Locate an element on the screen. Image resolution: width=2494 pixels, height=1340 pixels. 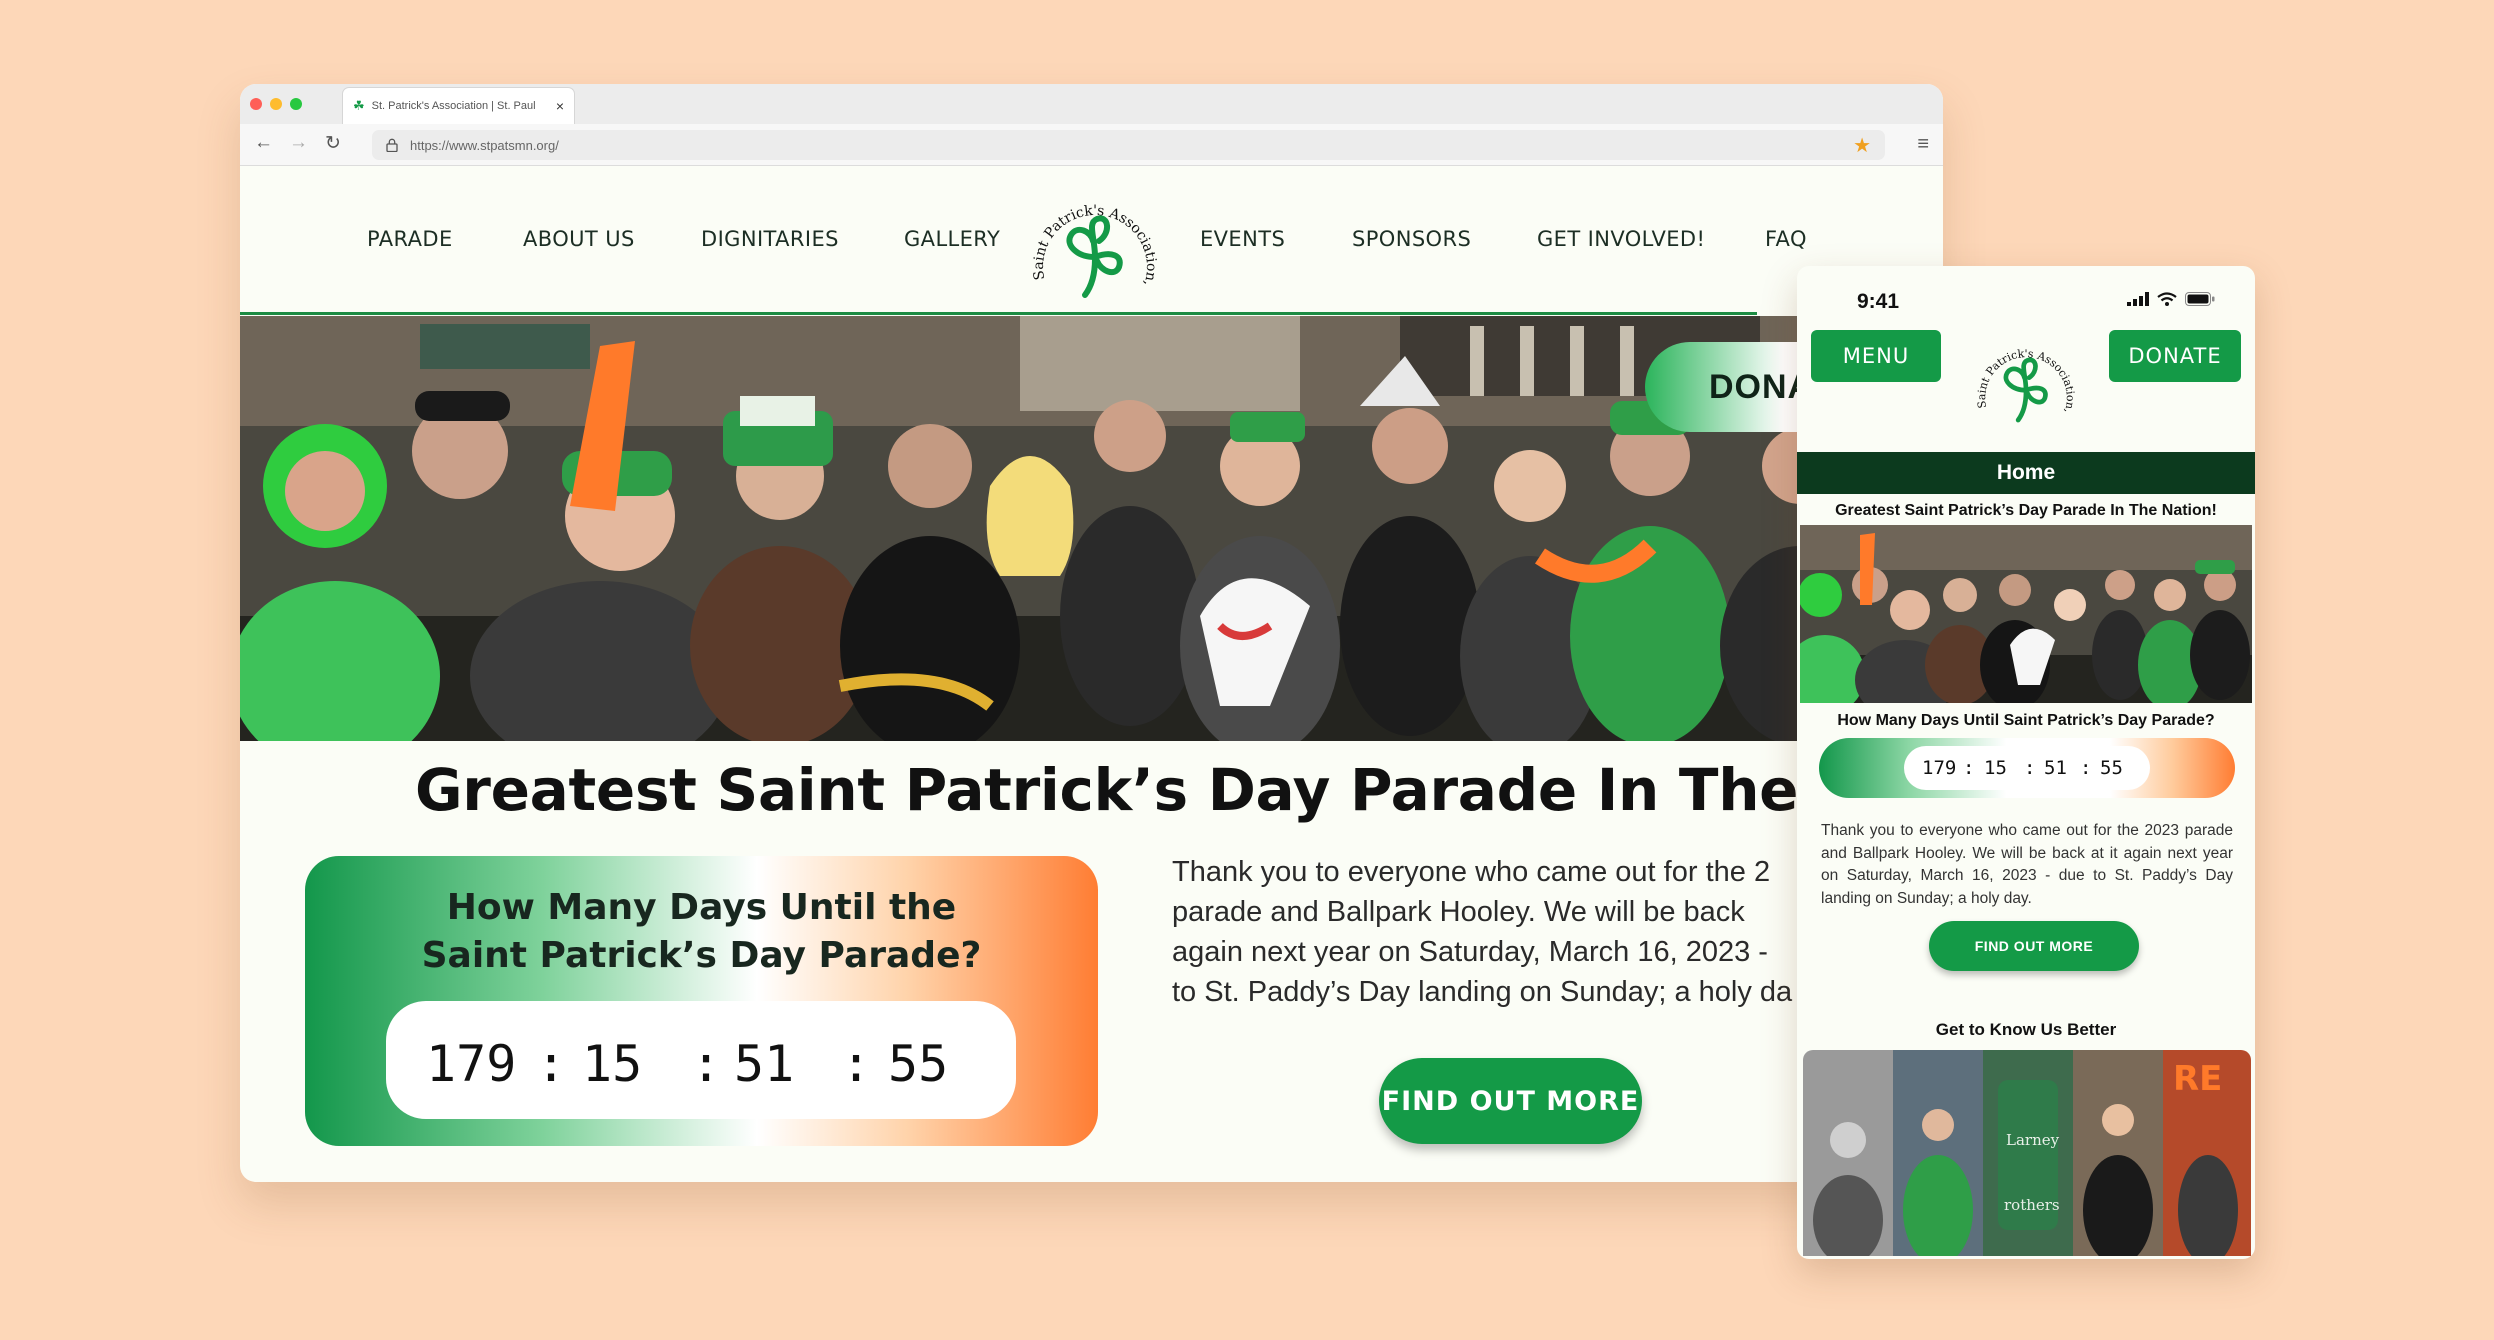
gallery-sign-text: rothers is located at coordinates (2032, 1205).